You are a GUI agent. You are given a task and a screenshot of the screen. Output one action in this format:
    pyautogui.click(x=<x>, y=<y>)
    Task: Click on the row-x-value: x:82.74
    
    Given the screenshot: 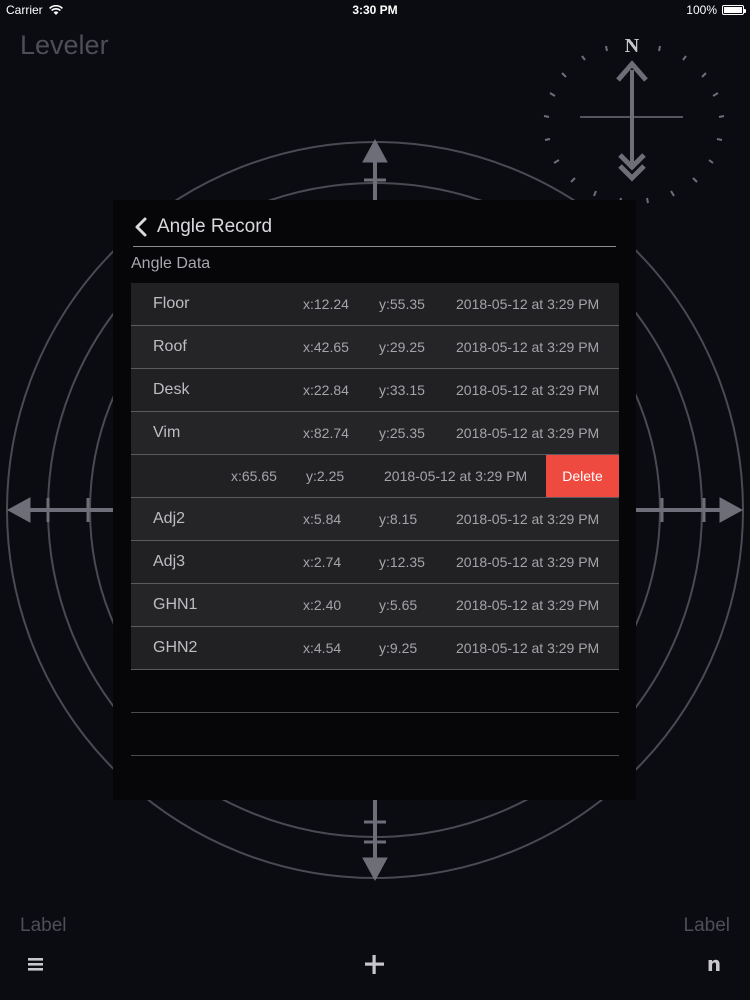 What is the action you would take?
    pyautogui.click(x=326, y=433)
    